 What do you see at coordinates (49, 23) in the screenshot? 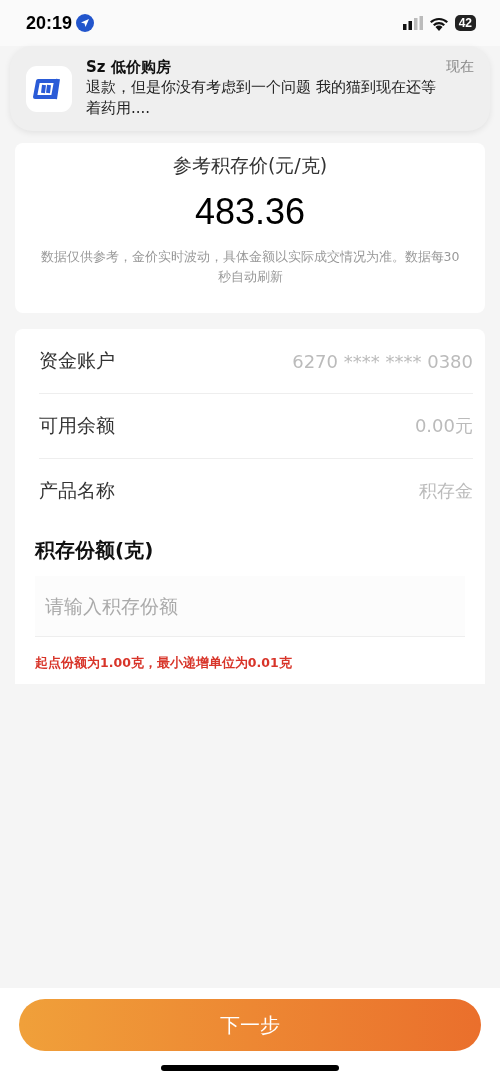
I see `status-time: 20:19` at bounding box center [49, 23].